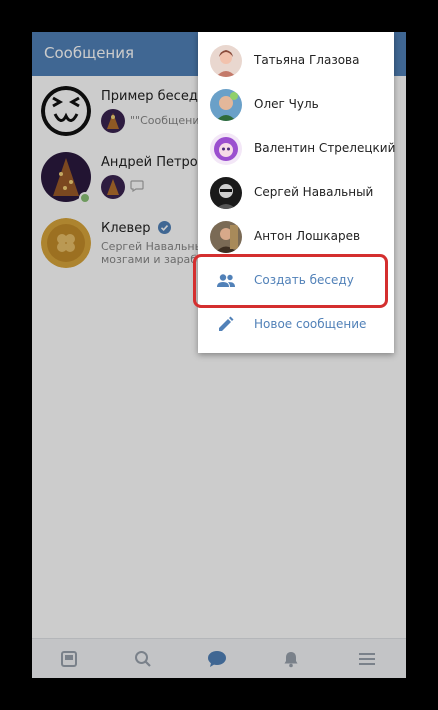  I want to click on menu-contact-item: Татьяна Глазова, so click(296, 61).